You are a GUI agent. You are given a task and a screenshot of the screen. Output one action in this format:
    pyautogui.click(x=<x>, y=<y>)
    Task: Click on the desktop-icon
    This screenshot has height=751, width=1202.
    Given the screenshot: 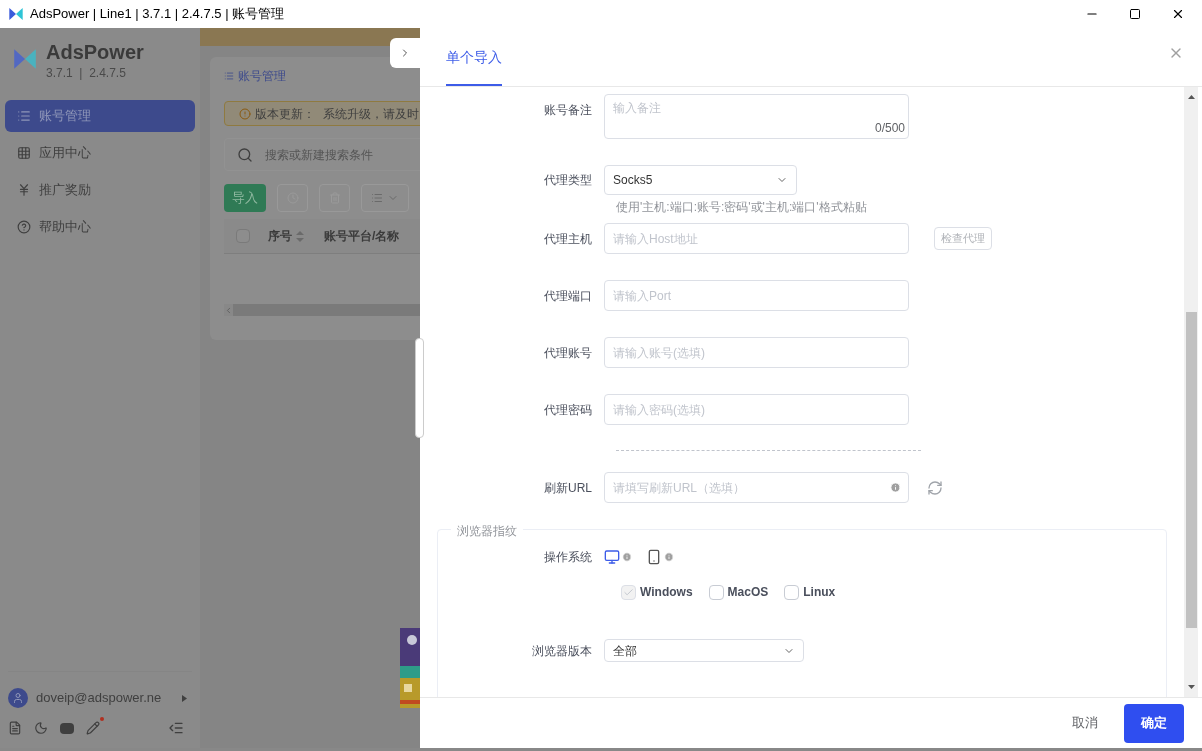 What is the action you would take?
    pyautogui.click(x=612, y=557)
    